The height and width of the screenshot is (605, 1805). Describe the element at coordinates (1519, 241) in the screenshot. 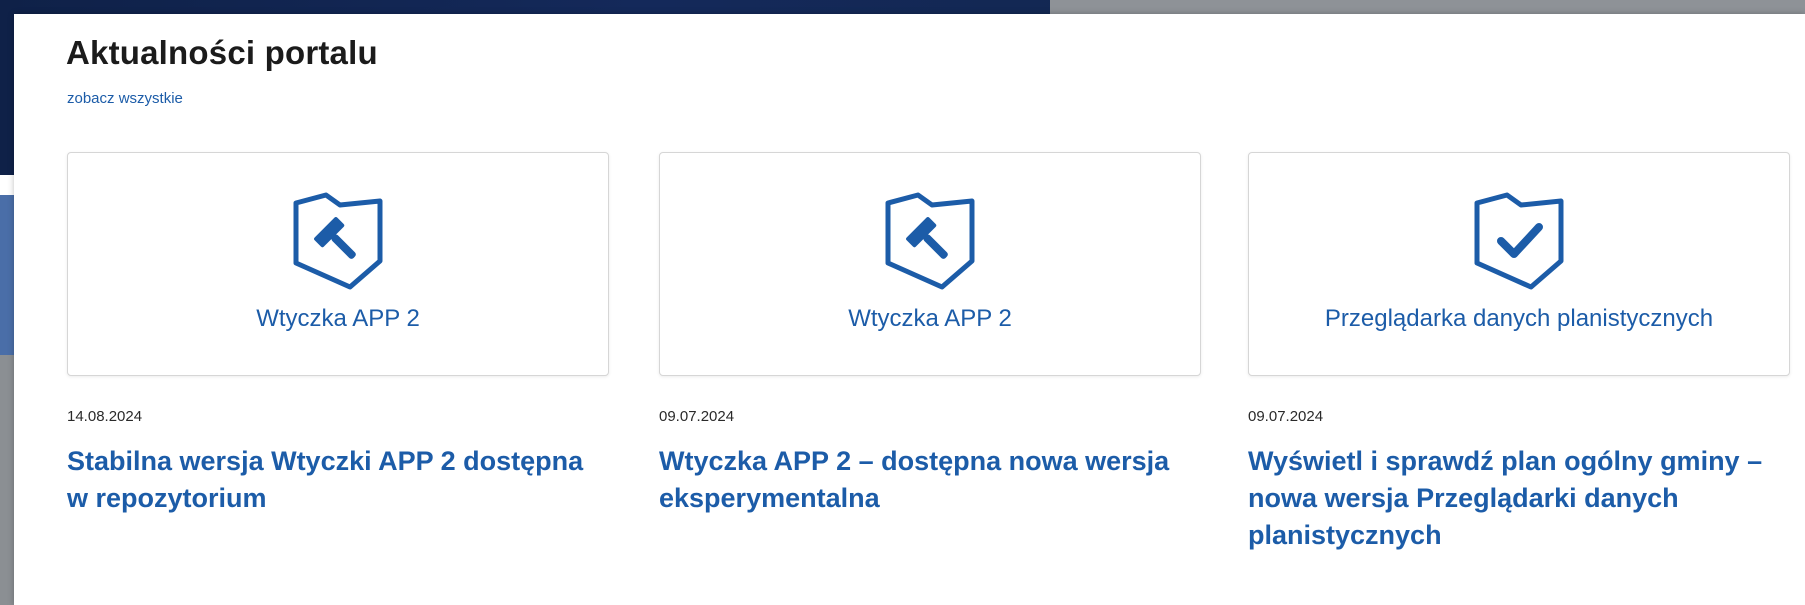

I see `shield-check-icon` at that location.